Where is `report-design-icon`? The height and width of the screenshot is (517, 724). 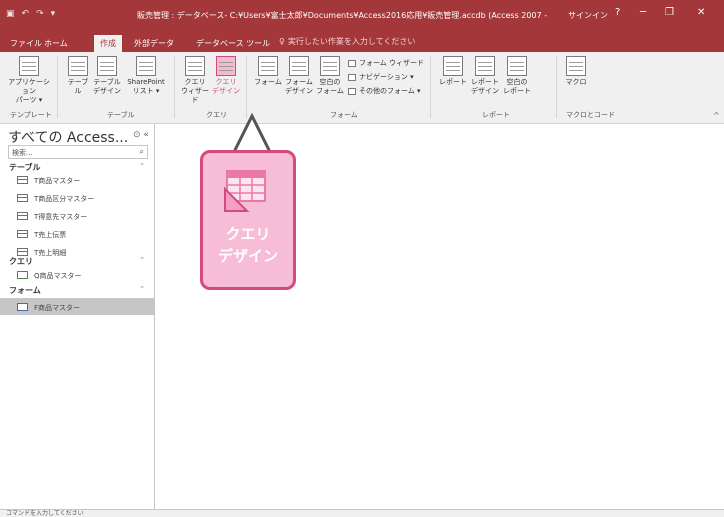
report-design-icon is located at coordinates (485, 66).